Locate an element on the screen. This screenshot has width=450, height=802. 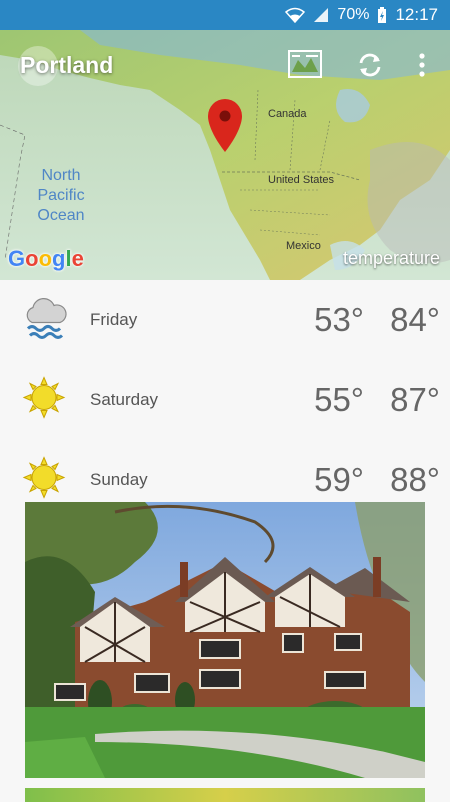
forecast-high-temp: 88° is located at coordinates (415, 479).